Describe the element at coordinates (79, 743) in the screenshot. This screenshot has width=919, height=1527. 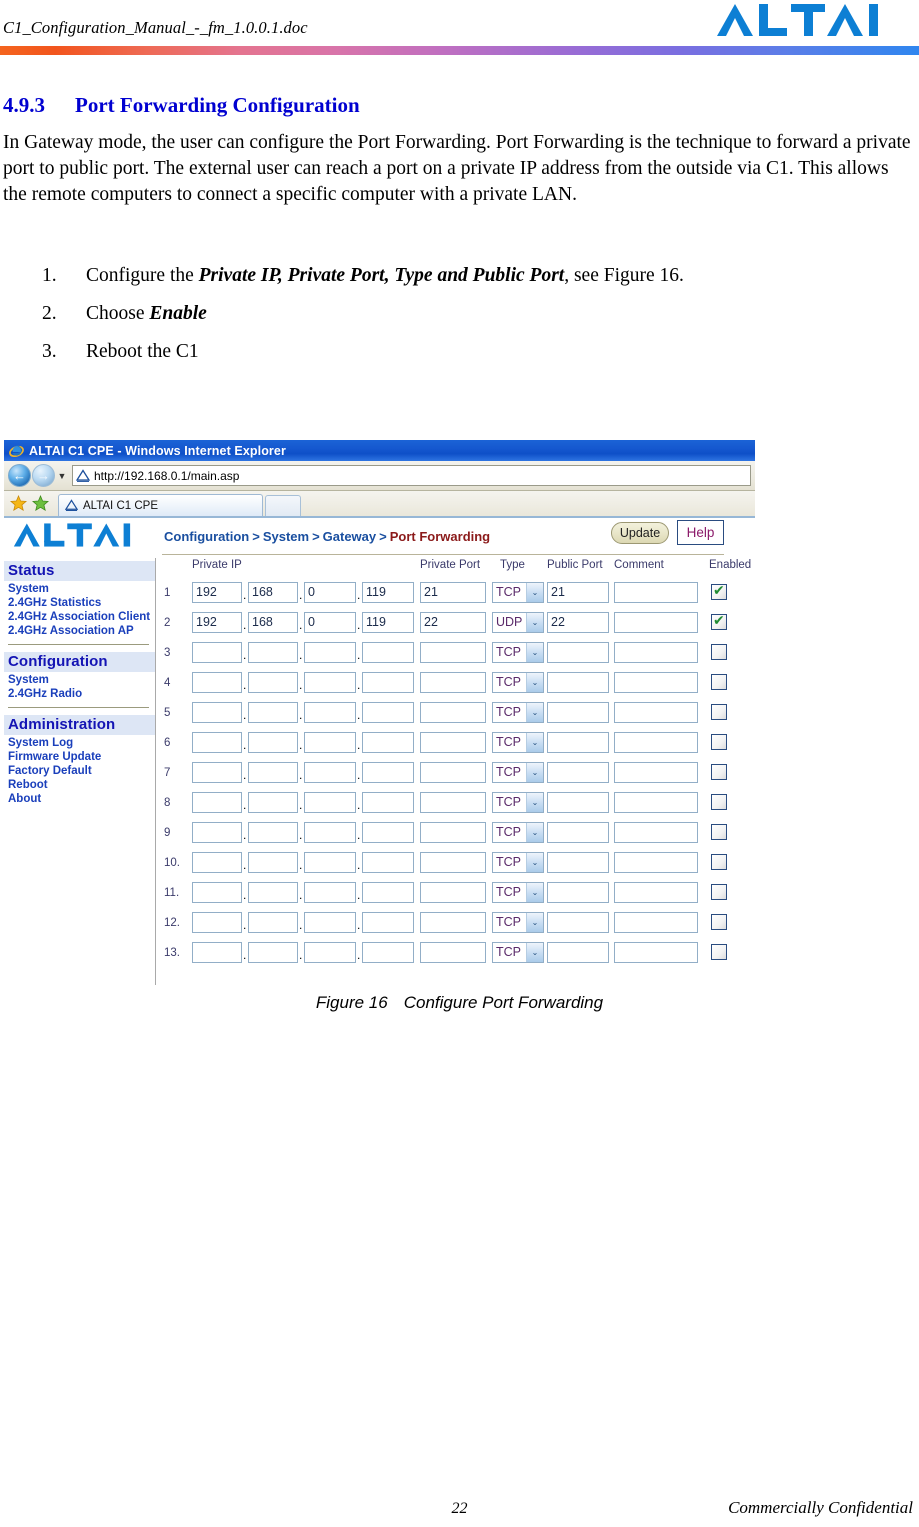
I see `sidebar-item-system-log: System Log` at that location.